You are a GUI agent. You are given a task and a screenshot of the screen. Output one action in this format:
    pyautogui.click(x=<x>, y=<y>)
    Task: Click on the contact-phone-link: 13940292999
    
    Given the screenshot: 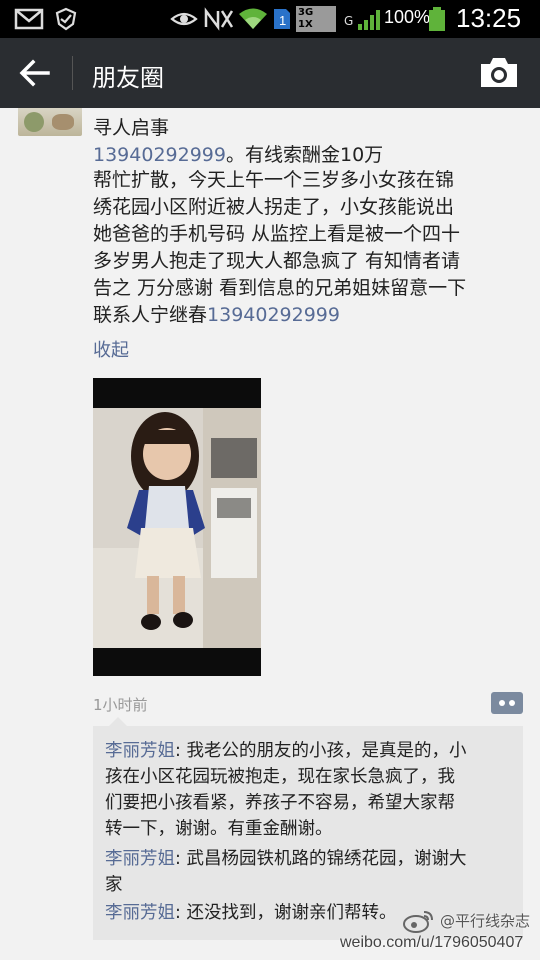 What is the action you would take?
    pyautogui.click(x=273, y=315)
    